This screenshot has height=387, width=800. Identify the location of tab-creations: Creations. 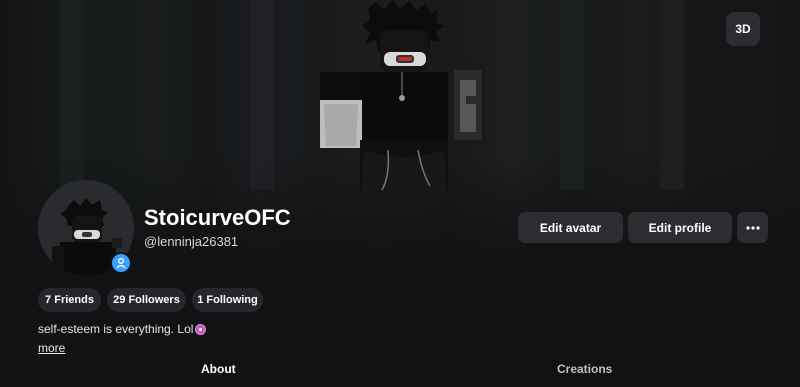
(584, 369).